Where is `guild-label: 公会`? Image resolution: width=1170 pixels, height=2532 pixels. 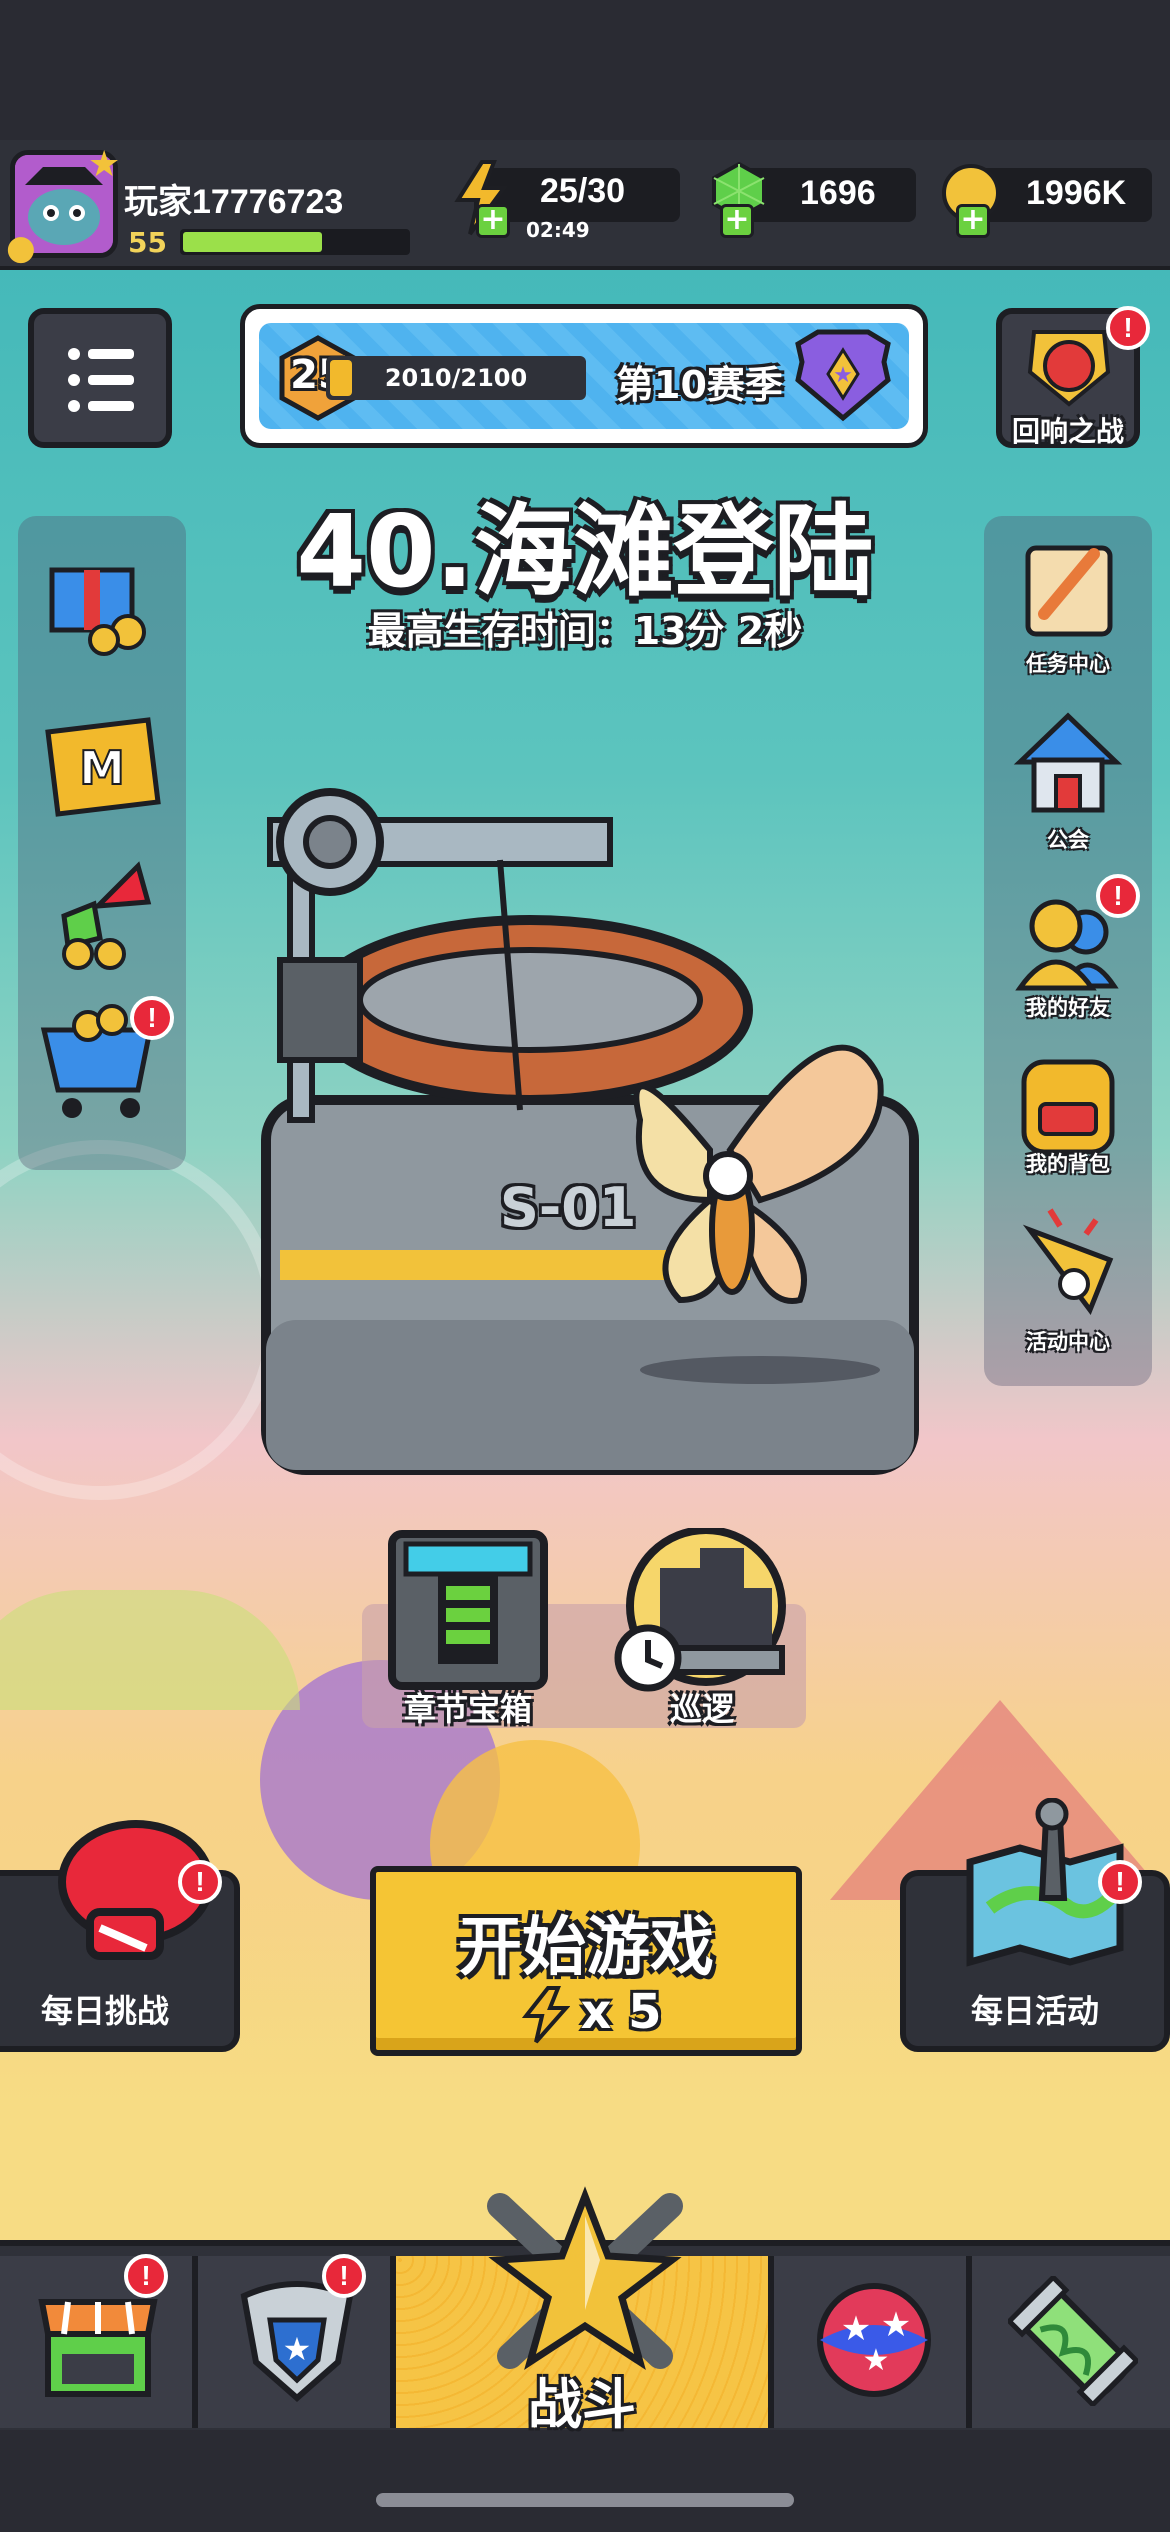
guild-label: 公会 is located at coordinates (1068, 840).